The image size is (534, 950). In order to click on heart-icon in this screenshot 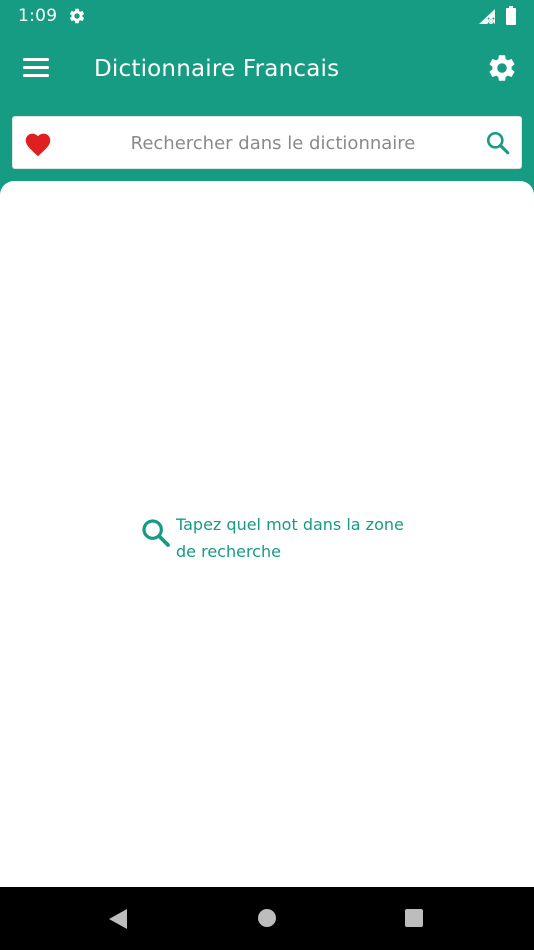, I will do `click(38, 145)`.